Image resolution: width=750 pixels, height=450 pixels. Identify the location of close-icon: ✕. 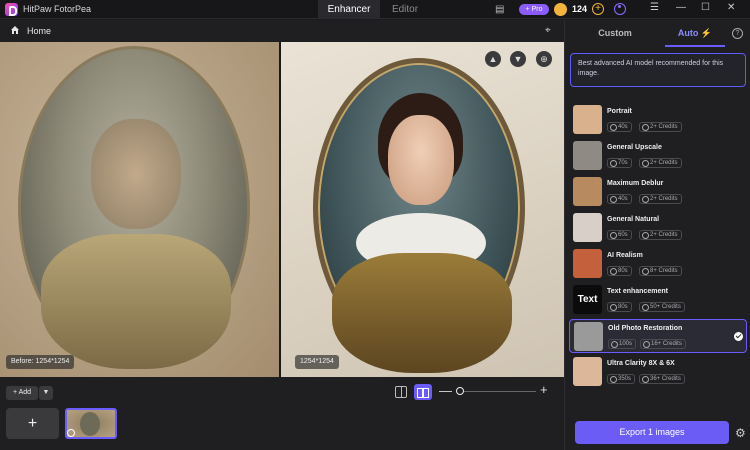
(731, 7).